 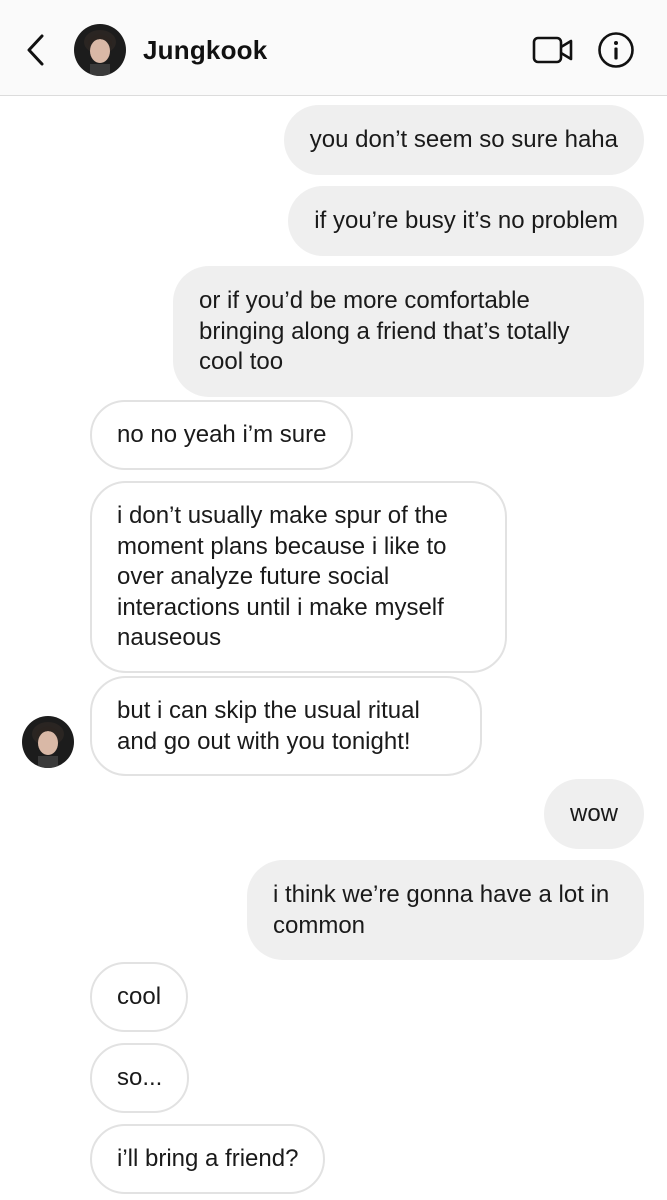 I want to click on message-bubble-received: cool, so click(x=139, y=997).